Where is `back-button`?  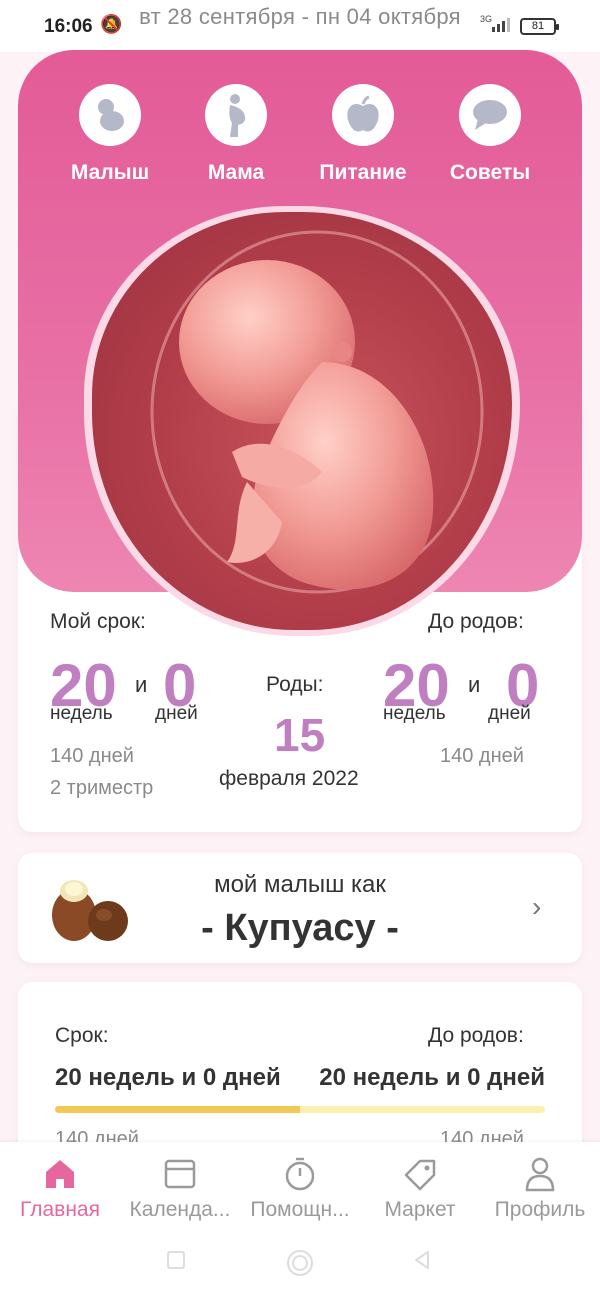
back-button is located at coordinates (422, 1262).